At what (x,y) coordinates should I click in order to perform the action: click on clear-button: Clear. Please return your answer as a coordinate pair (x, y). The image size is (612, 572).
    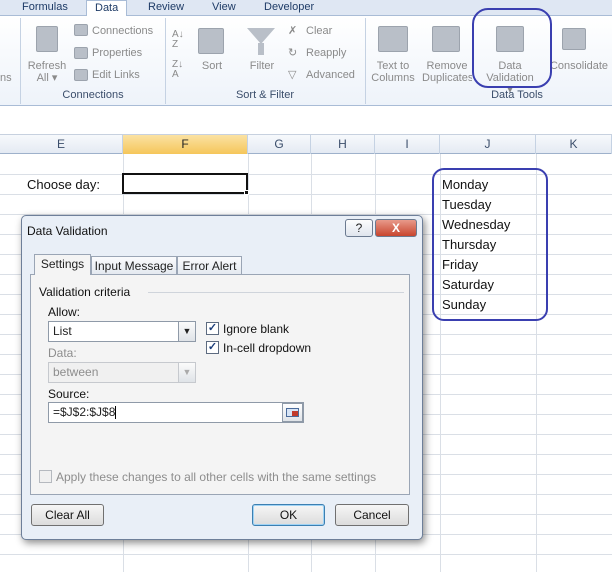
    Looking at the image, I should click on (319, 31).